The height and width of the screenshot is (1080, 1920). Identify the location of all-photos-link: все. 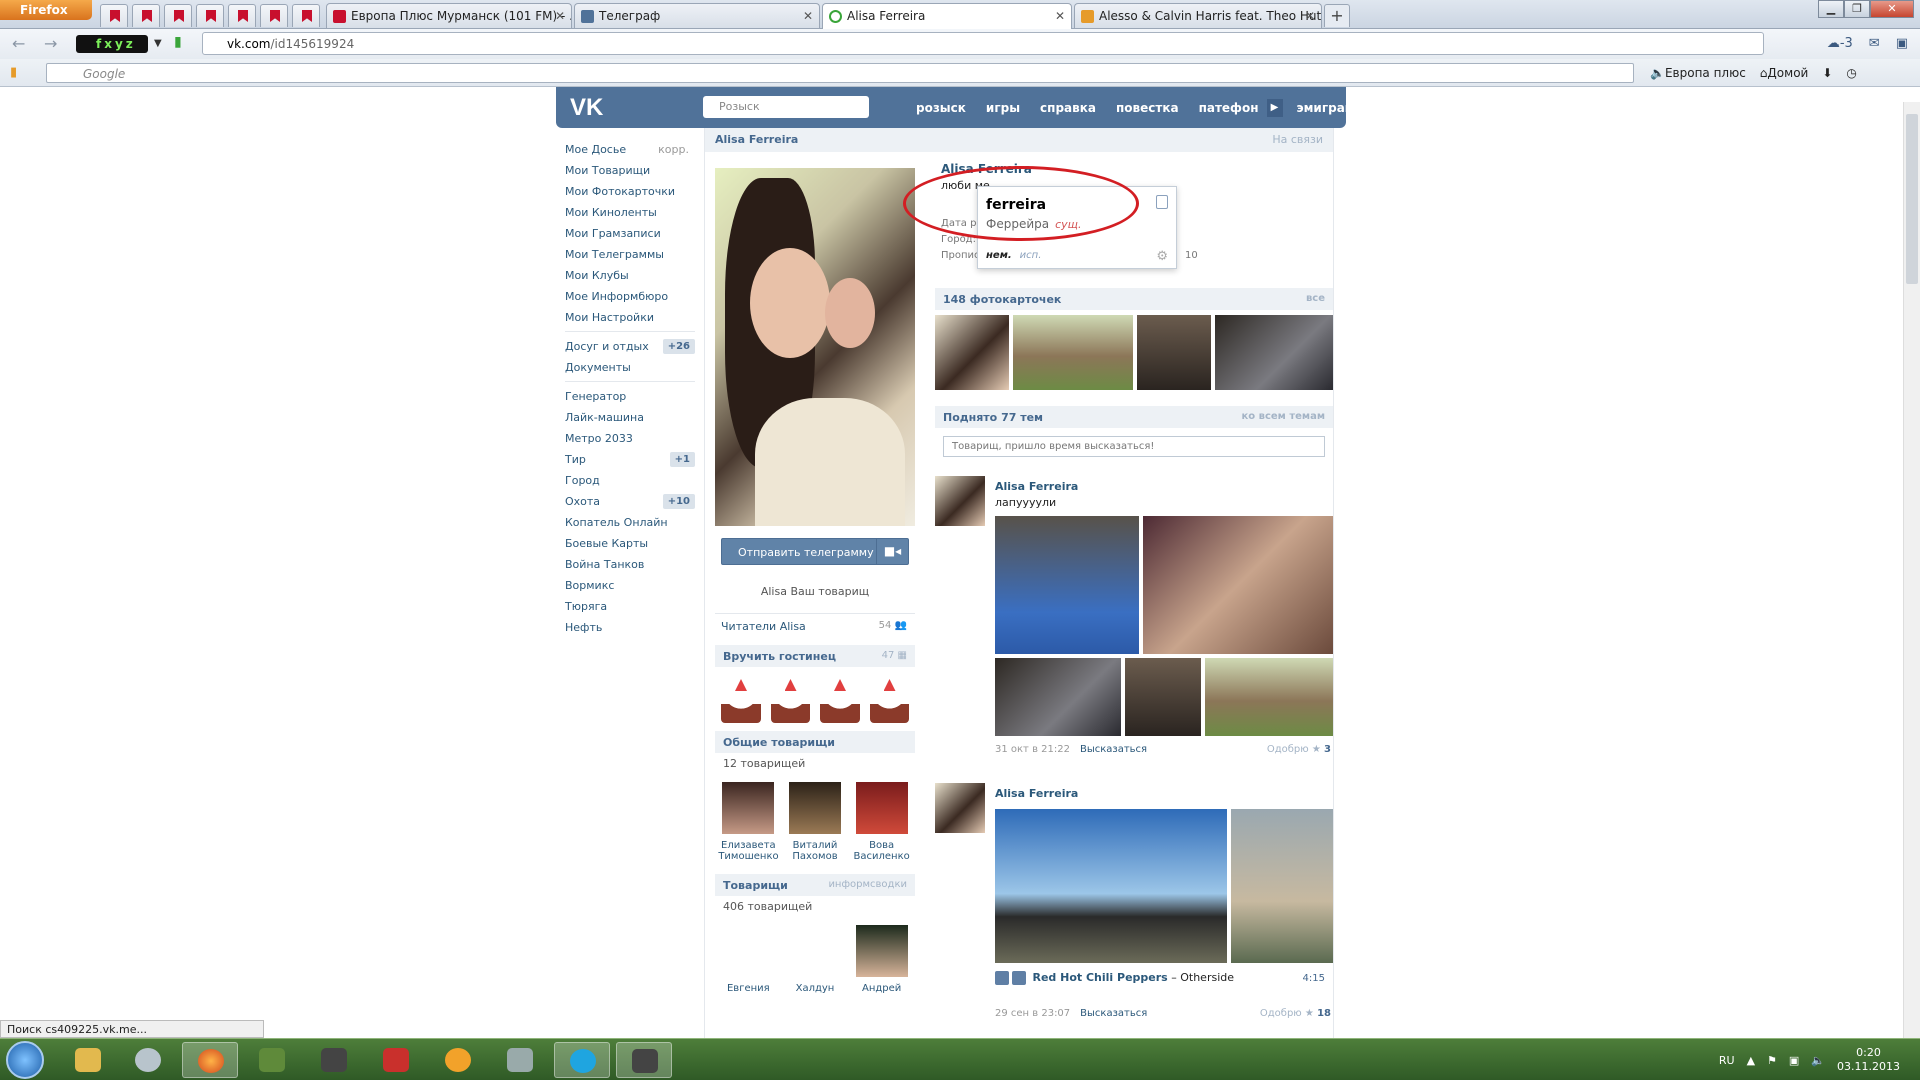
(1315, 298).